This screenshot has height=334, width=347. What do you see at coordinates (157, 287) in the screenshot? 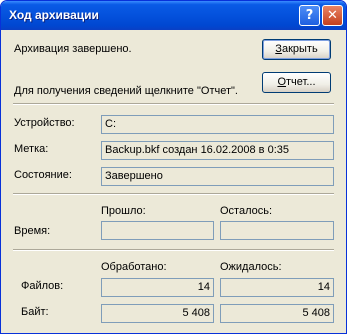
I see `files-processed-field: 14` at bounding box center [157, 287].